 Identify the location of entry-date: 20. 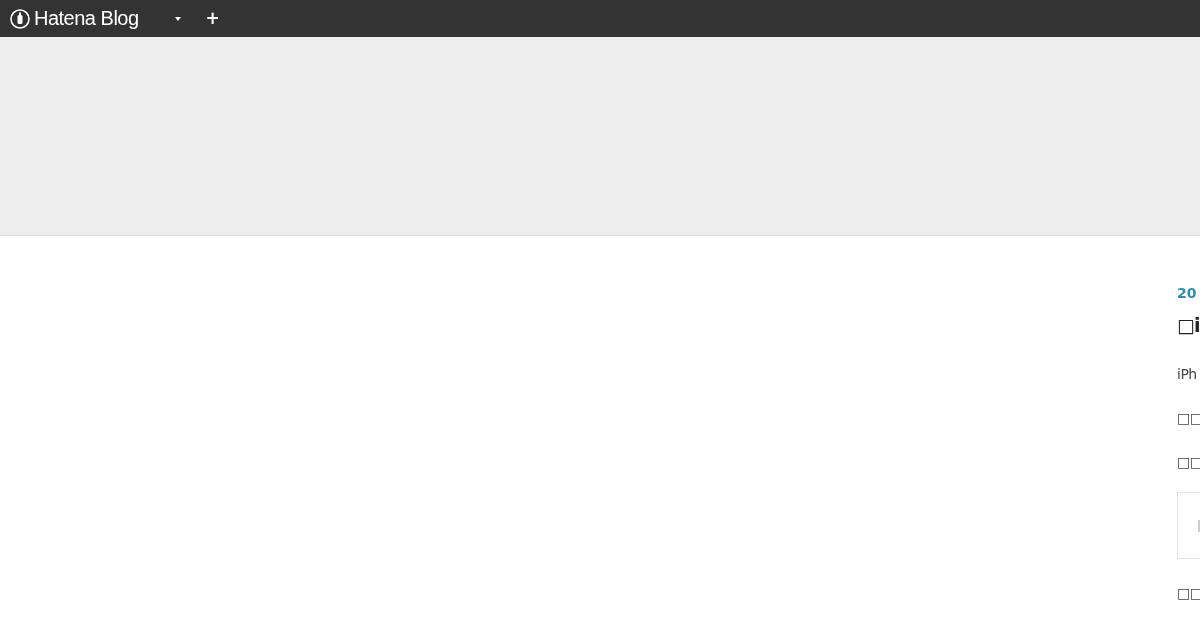
(1188, 293).